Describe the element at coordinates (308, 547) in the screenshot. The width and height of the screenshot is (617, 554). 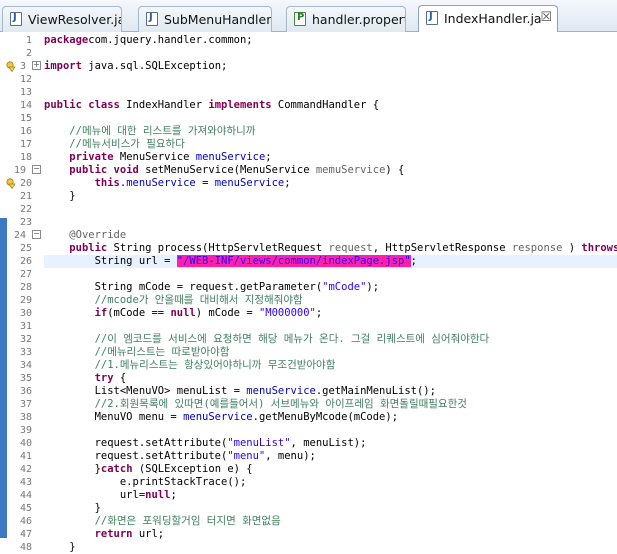
I see `code-line: 48 }` at that location.